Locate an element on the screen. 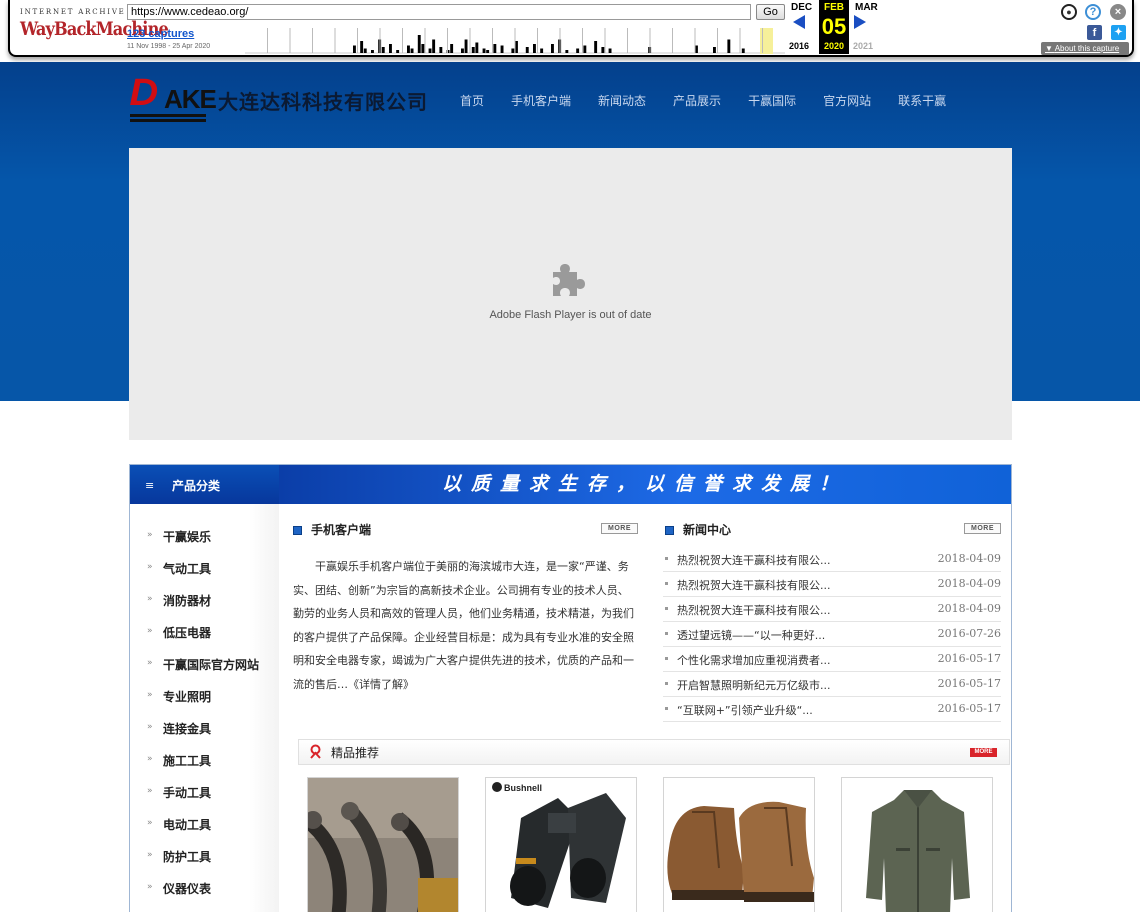  product-card: Bushnell is located at coordinates (561, 844).